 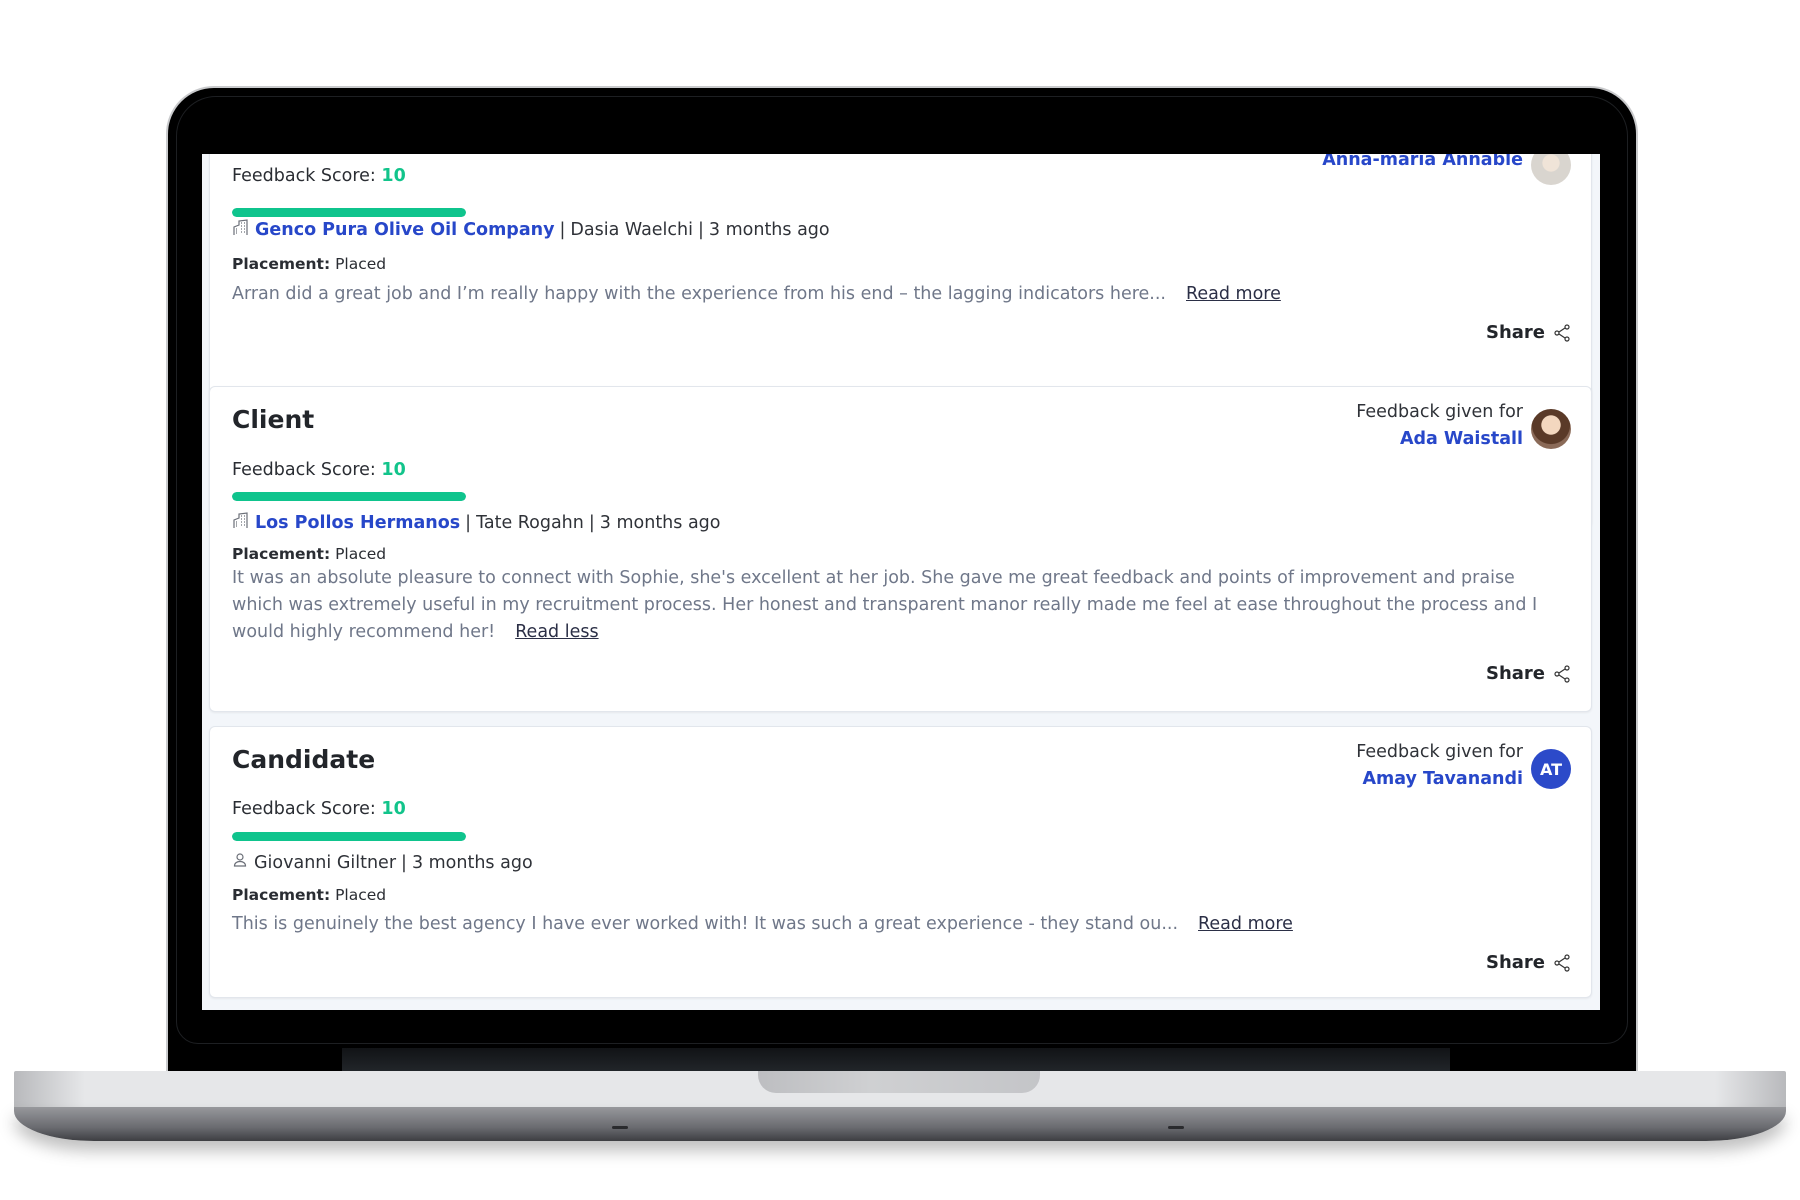 I want to click on laptop-base-front, so click(x=900, y=1124).